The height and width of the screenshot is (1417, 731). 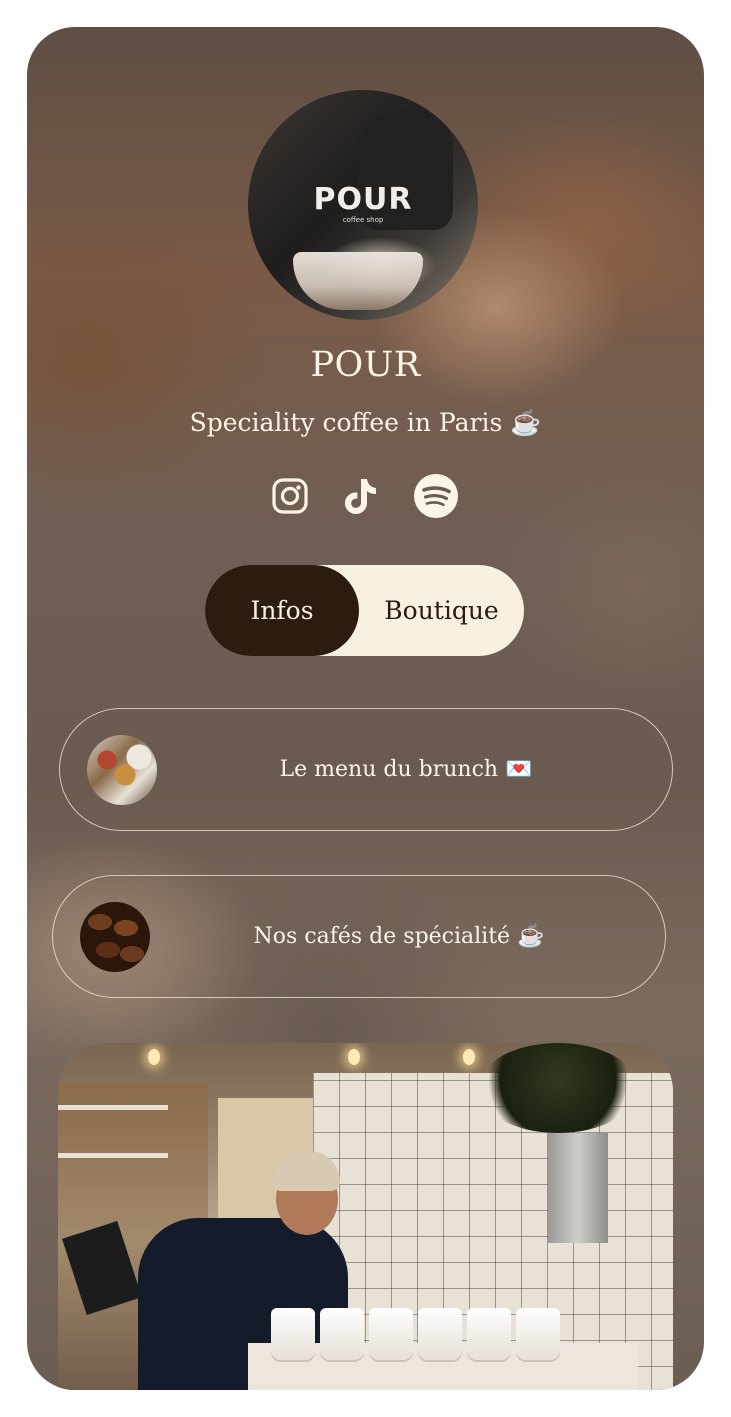 What do you see at coordinates (362, 496) in the screenshot?
I see `tiktok-icon` at bounding box center [362, 496].